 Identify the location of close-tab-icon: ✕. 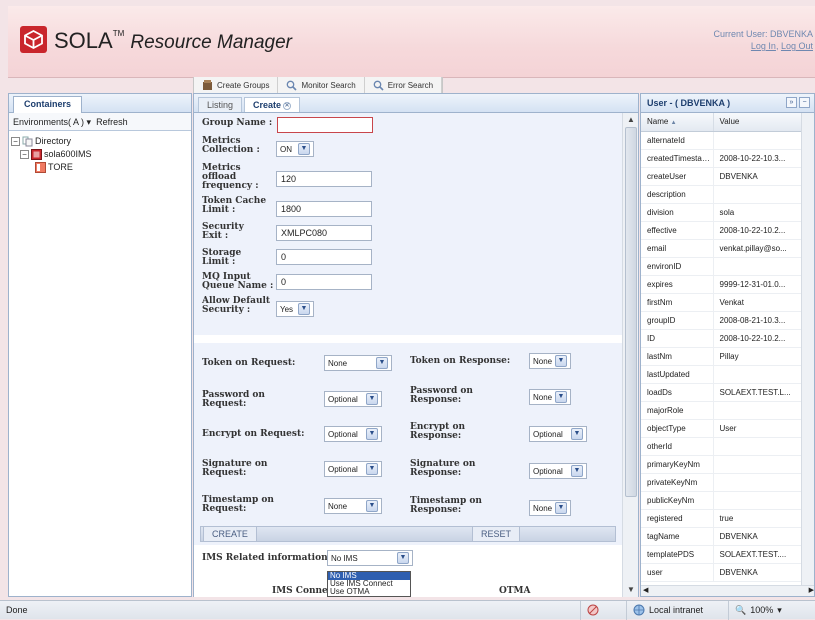
(287, 106).